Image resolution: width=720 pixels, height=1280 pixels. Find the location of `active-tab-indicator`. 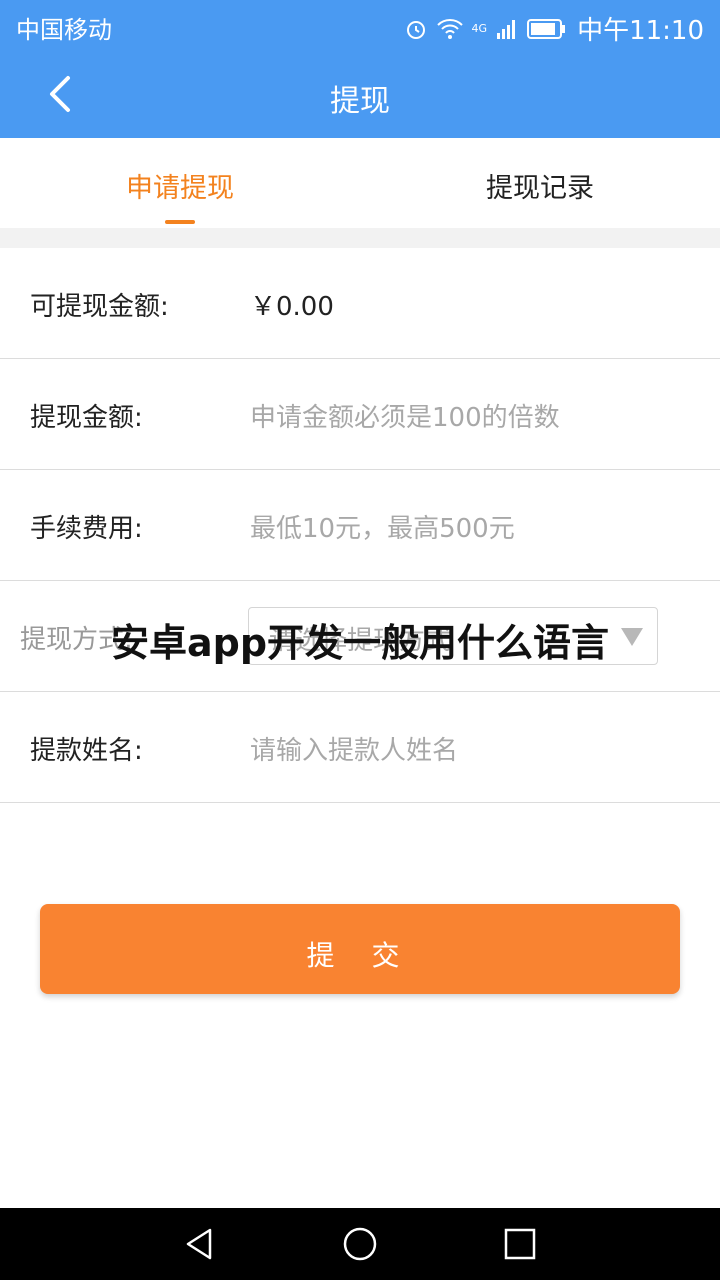

active-tab-indicator is located at coordinates (180, 222).